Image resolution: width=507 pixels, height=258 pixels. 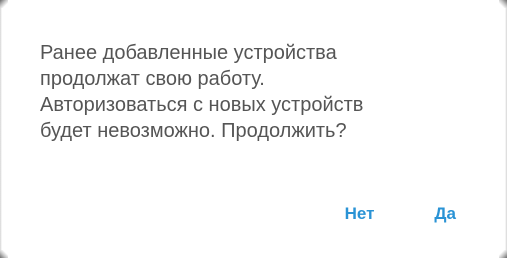 What do you see at coordinates (360, 214) in the screenshot?
I see `no-button: Нет` at bounding box center [360, 214].